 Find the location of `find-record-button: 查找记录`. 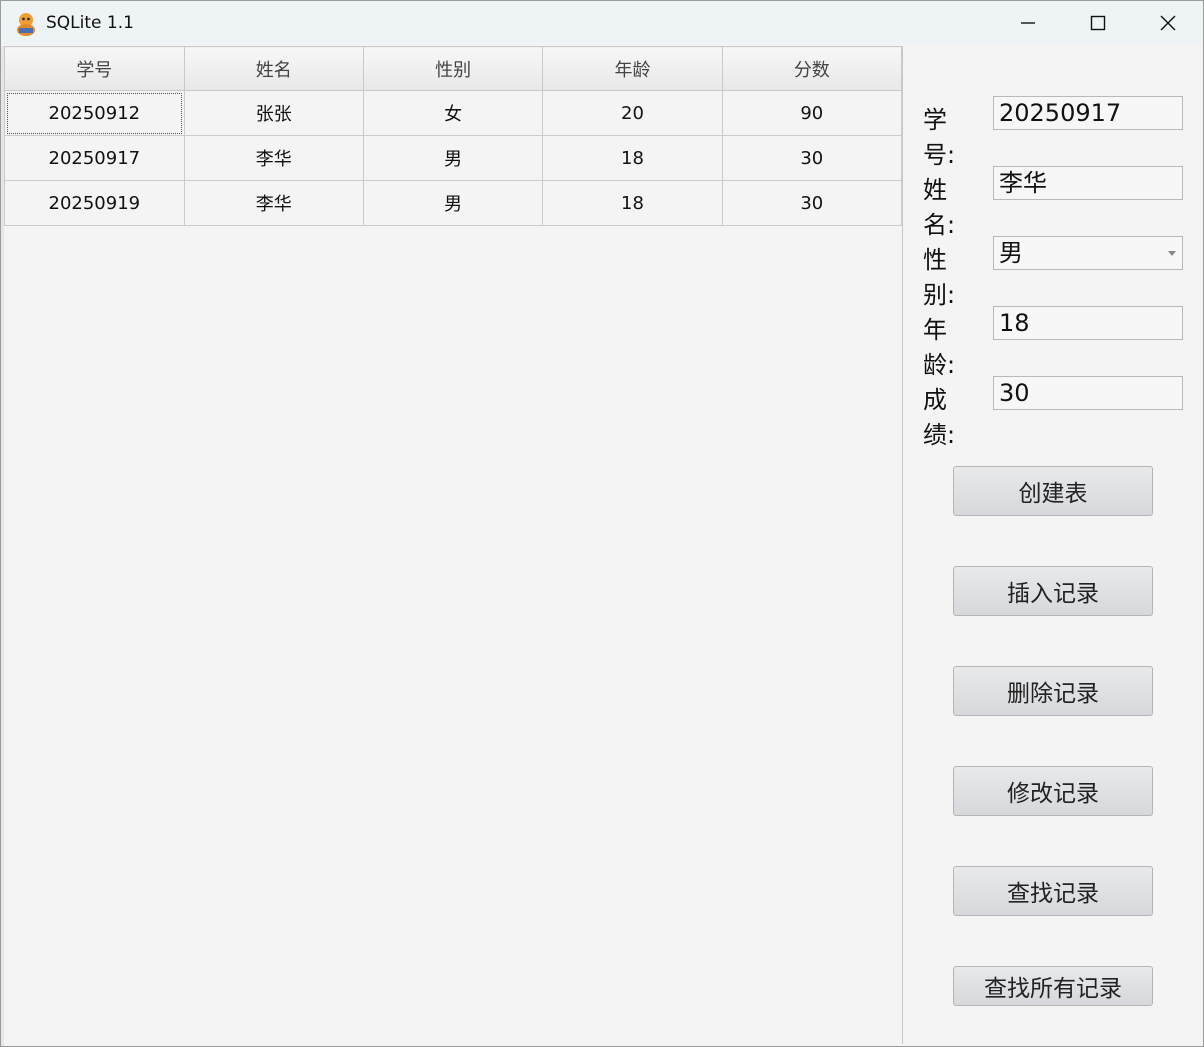

find-record-button: 查找记录 is located at coordinates (1053, 891).